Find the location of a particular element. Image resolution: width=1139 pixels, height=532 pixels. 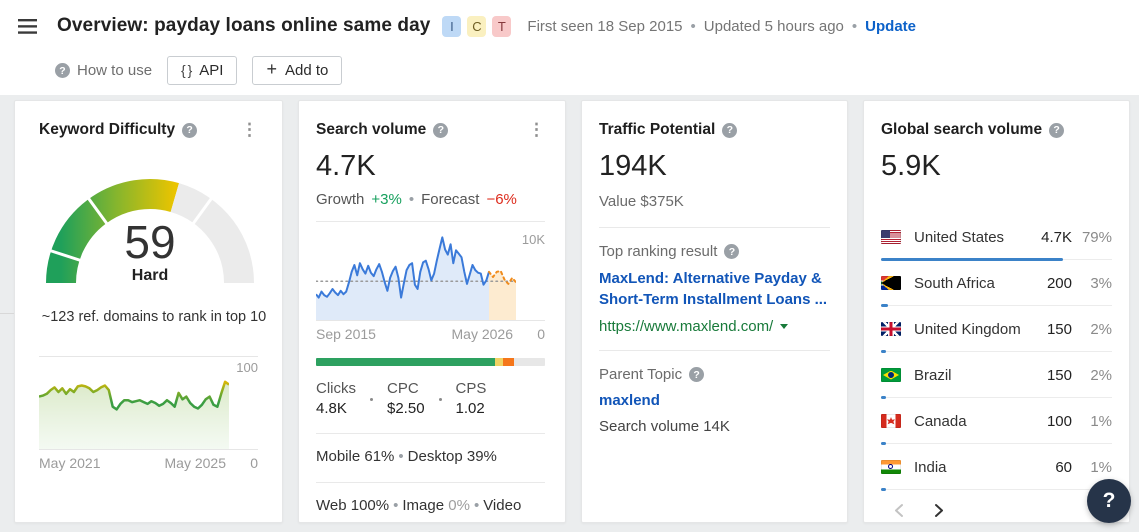

how-to-use-label: How to use is located at coordinates (115, 70).